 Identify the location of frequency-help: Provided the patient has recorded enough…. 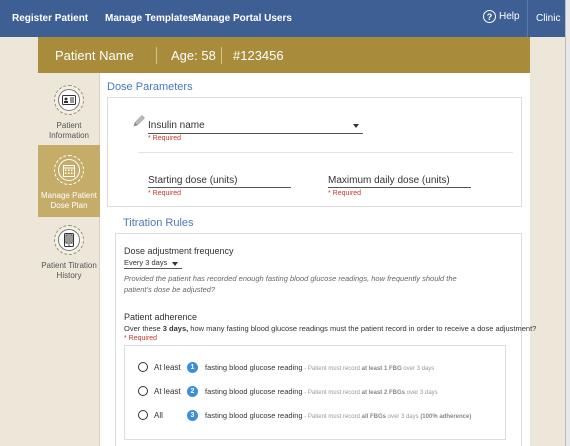
(290, 278).